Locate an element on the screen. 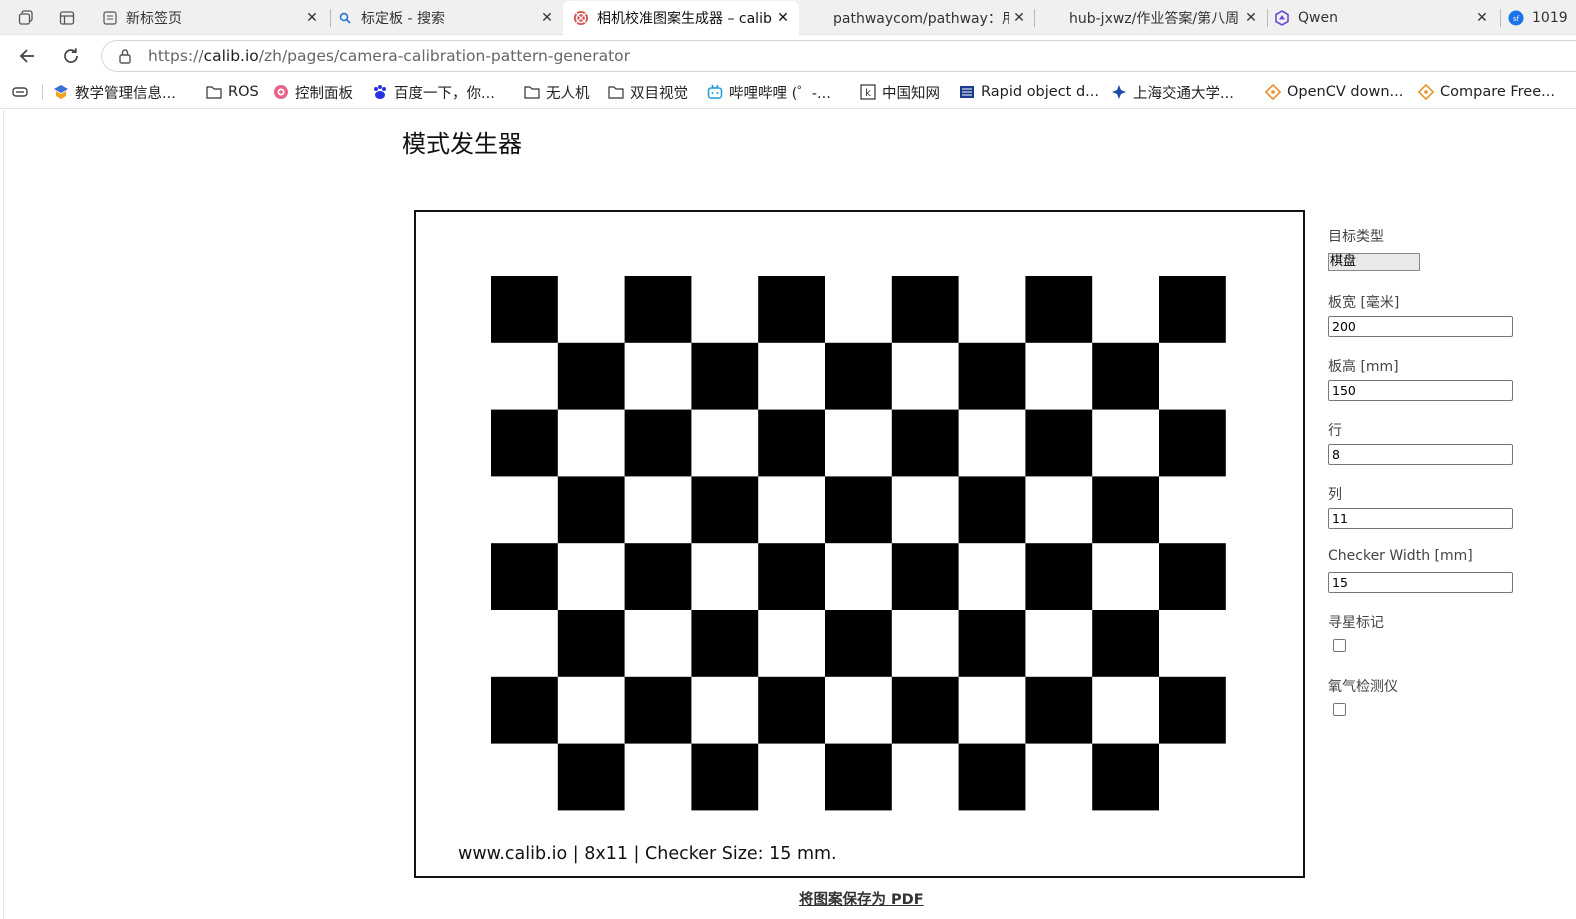  tab-pathway: pathwaycom/pathway：用 ✕ is located at coordinates (917, 18).